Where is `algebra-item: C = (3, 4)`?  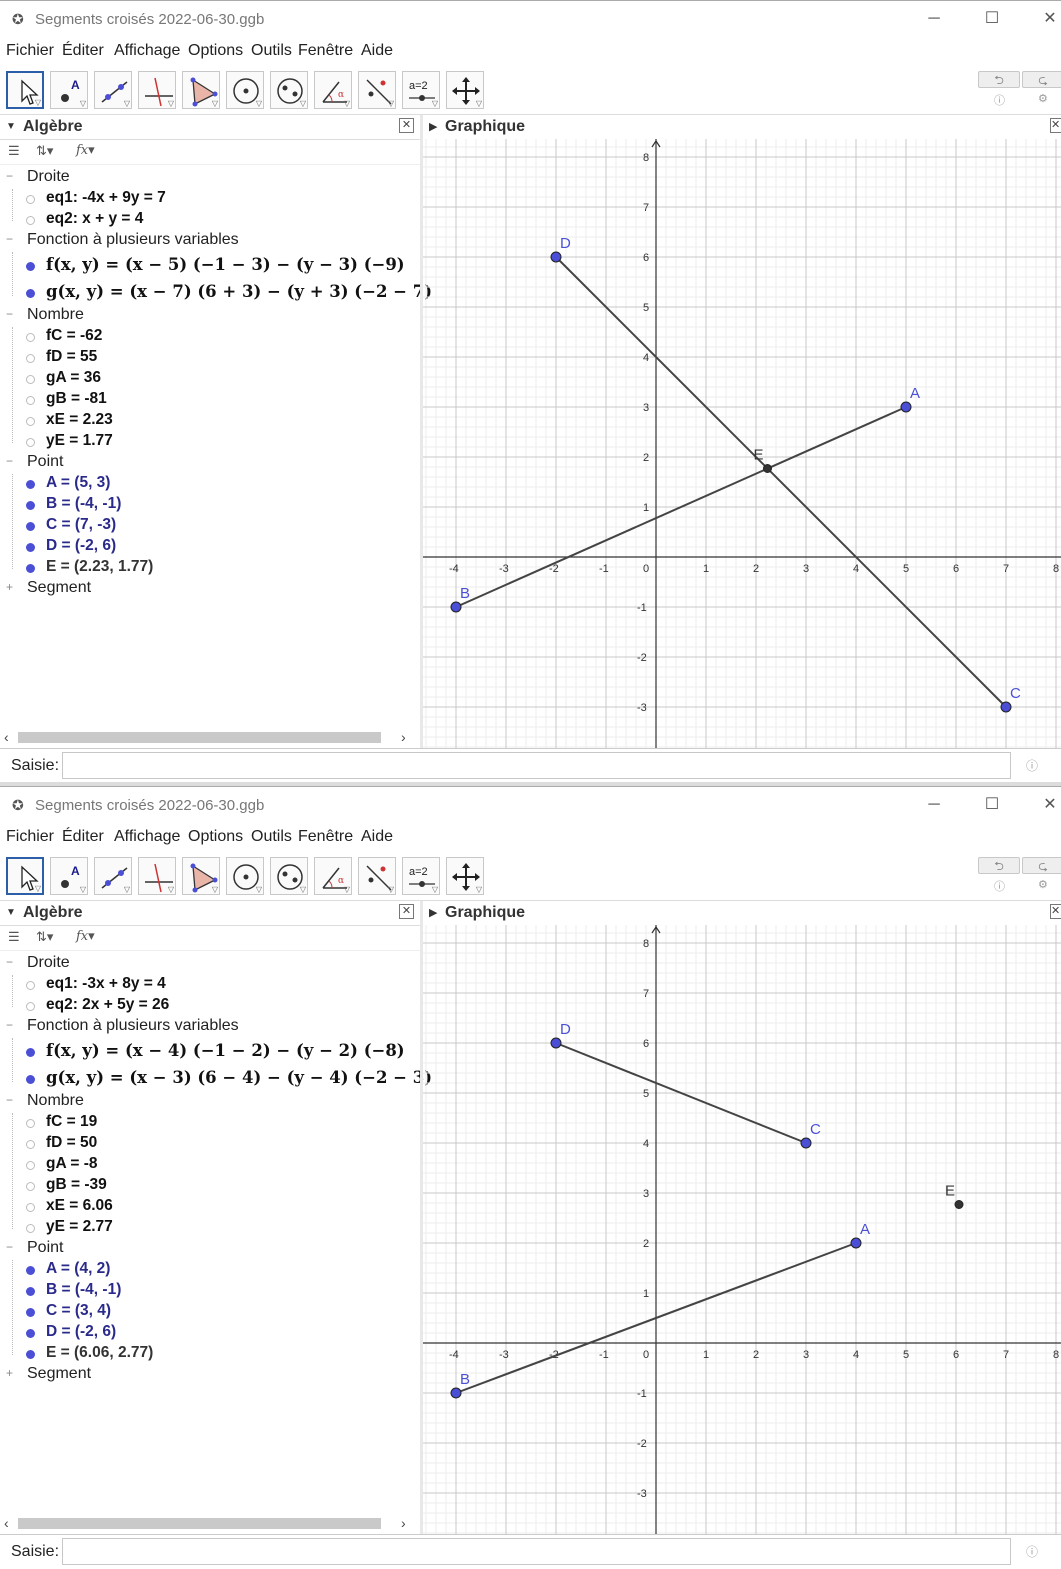 algebra-item: C = (3, 4) is located at coordinates (210, 1312).